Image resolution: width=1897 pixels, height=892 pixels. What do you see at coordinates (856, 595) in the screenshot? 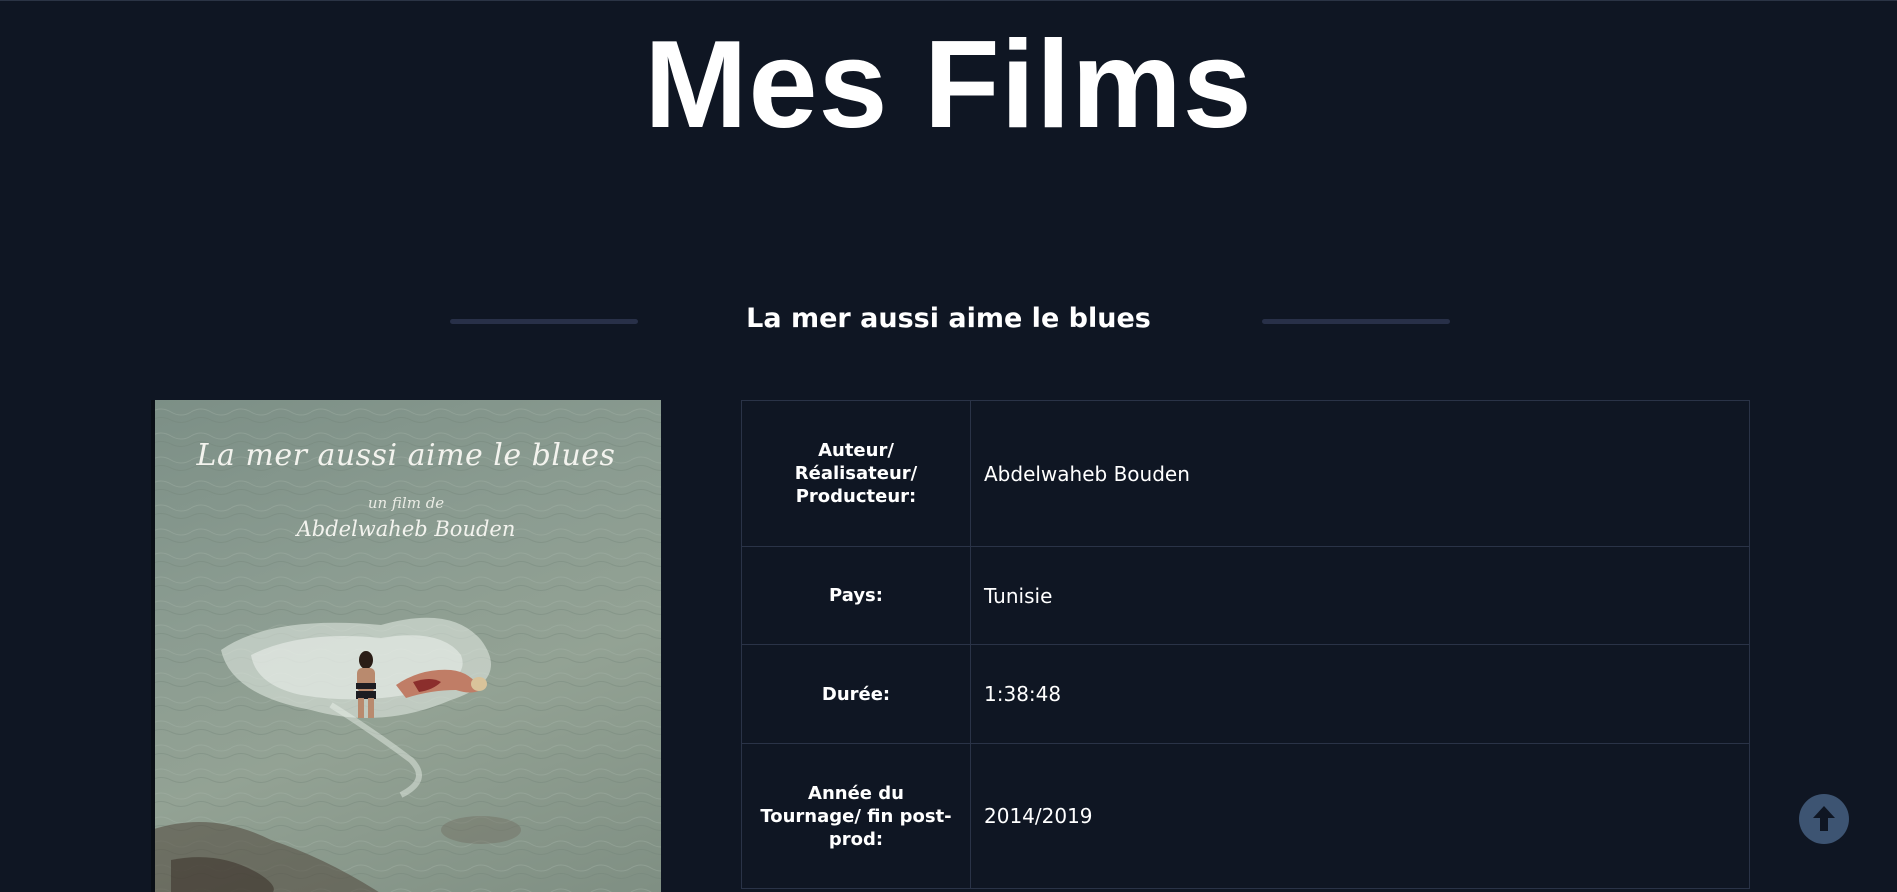
I see `detail-label: Pays:` at bounding box center [856, 595].